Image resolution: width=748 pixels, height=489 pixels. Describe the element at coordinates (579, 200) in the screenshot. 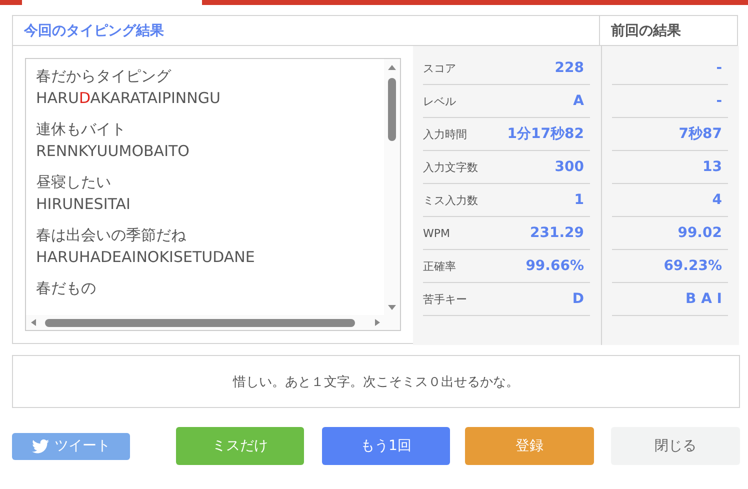

I see `stat-value: 1` at that location.